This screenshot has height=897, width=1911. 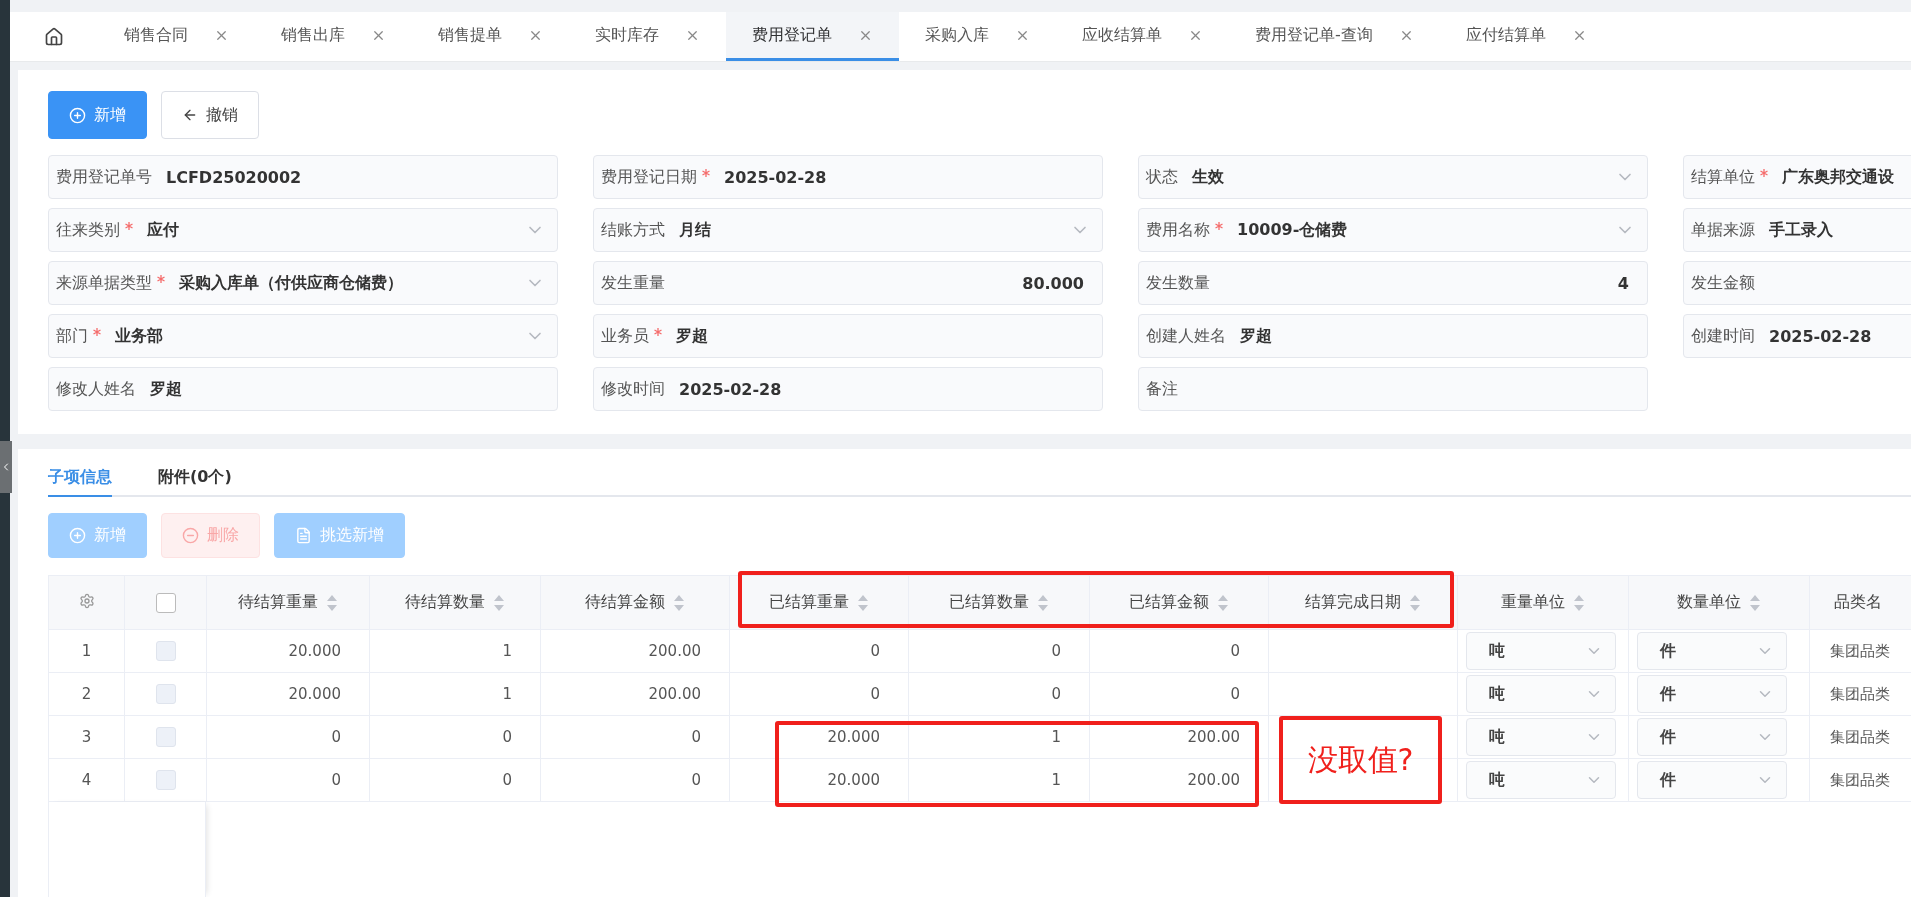 I want to click on select-field: 费用名称 10009-仓储费, so click(x=1393, y=230).